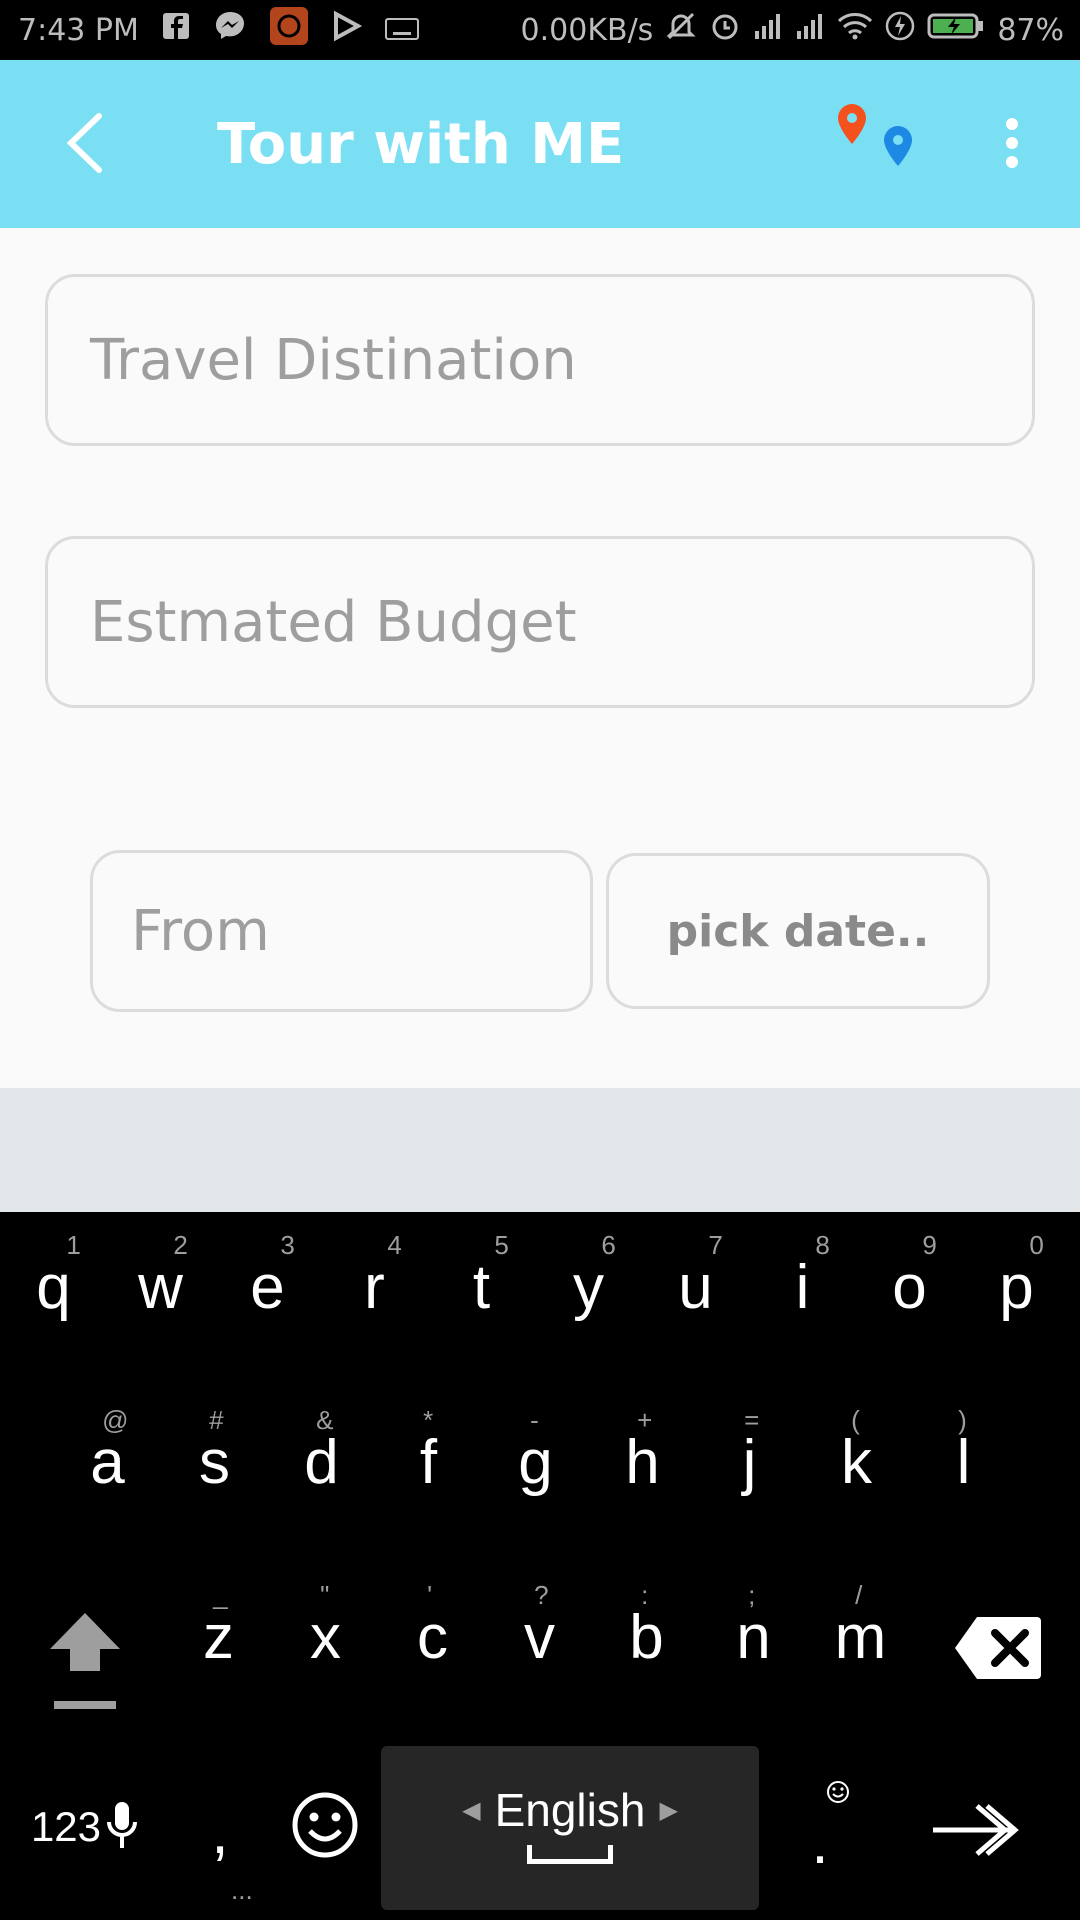 This screenshot has height=1920, width=1080. I want to click on key-z: _ z, so click(218, 1637).